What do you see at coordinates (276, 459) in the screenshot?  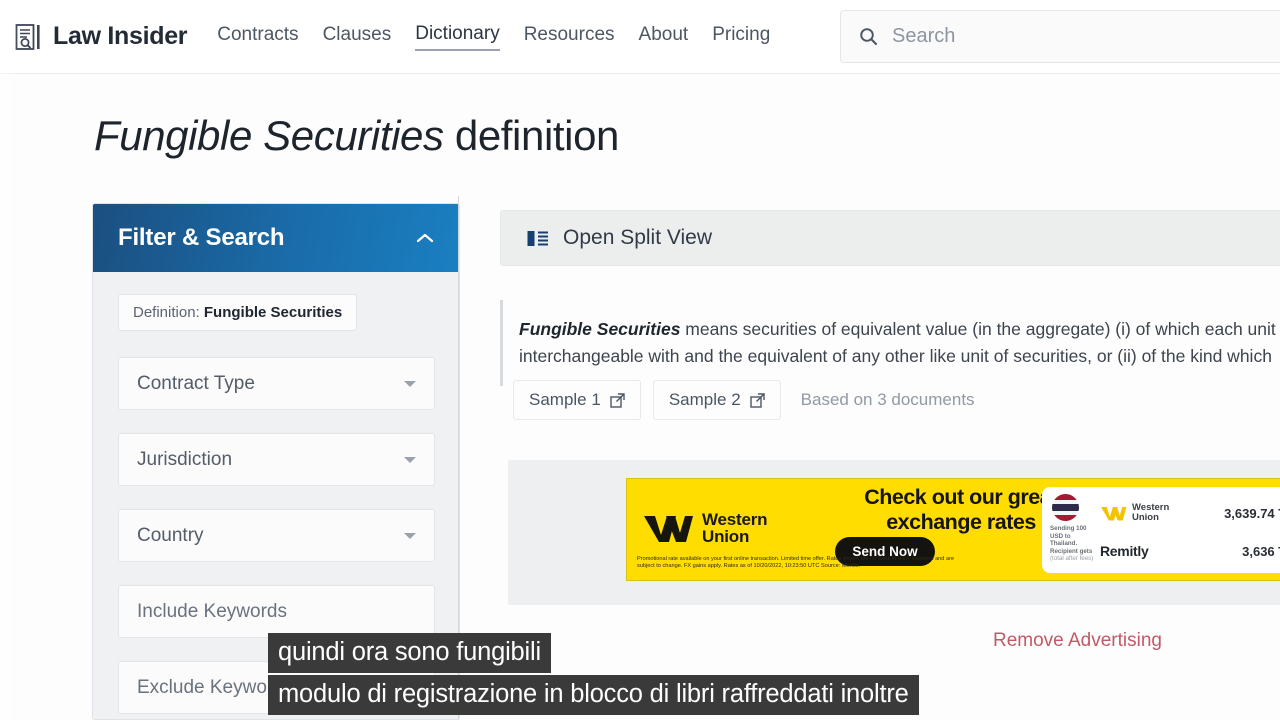 I see `filter-select-jurisdiction: Jurisdiction` at bounding box center [276, 459].